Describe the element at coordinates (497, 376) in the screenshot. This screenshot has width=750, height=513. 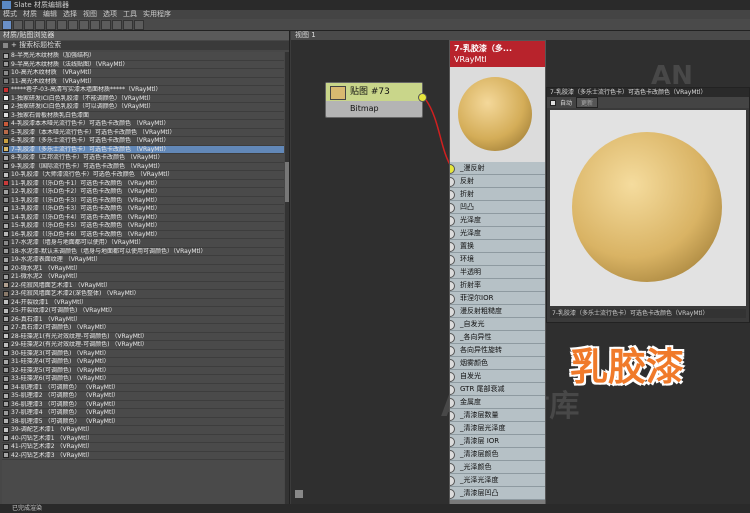
I see `material-slot: 自发光` at that location.